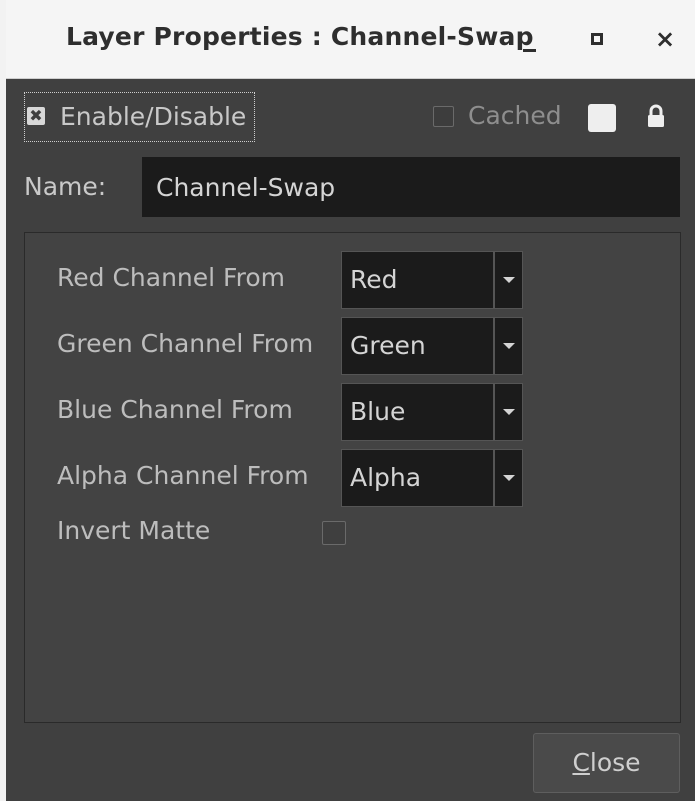 This screenshot has height=801, width=695. I want to click on invert-matte-checkbox, so click(334, 533).